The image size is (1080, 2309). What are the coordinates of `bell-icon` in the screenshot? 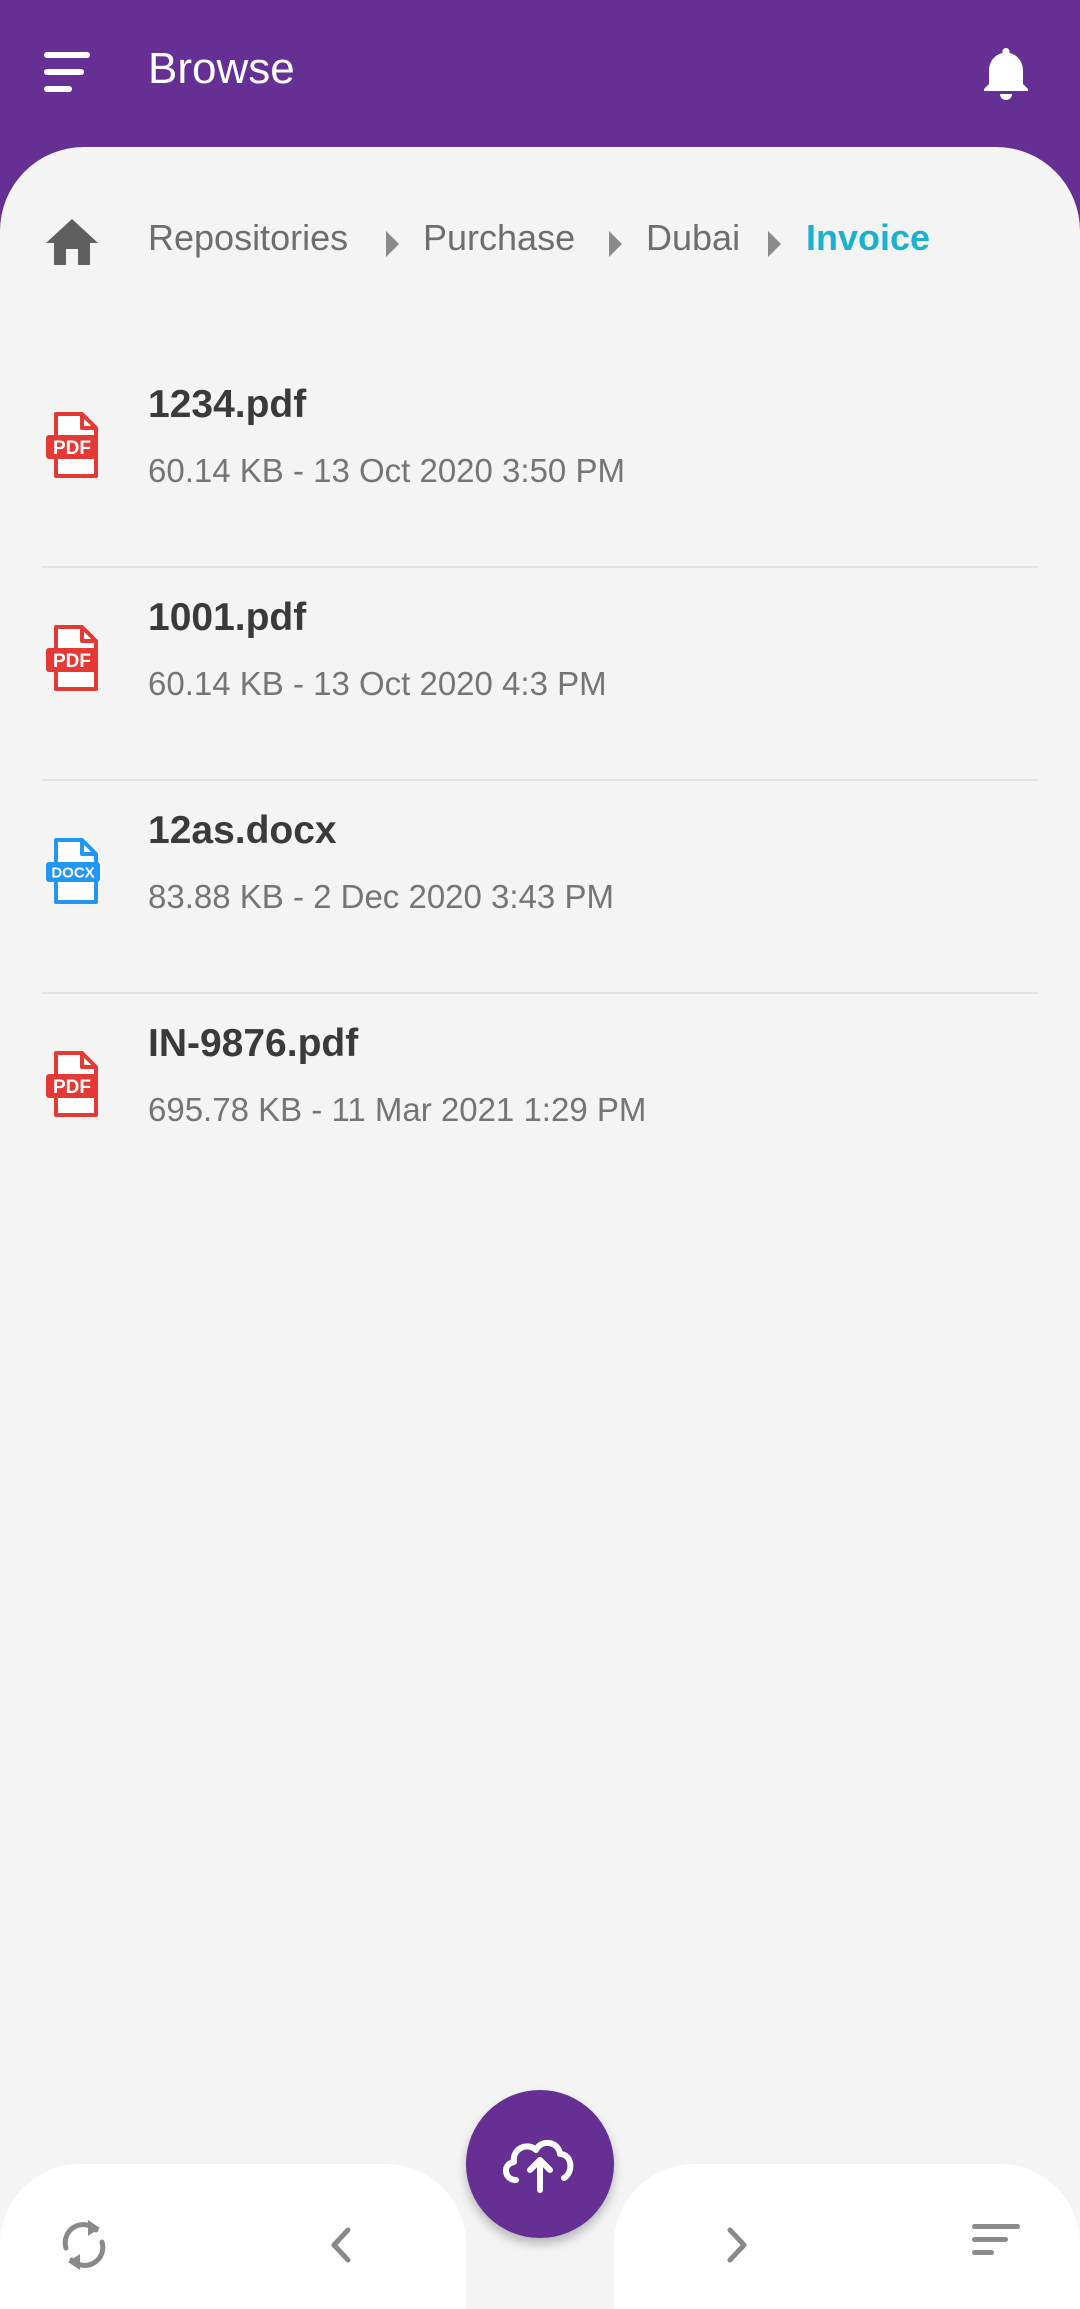 It's located at (1006, 73).